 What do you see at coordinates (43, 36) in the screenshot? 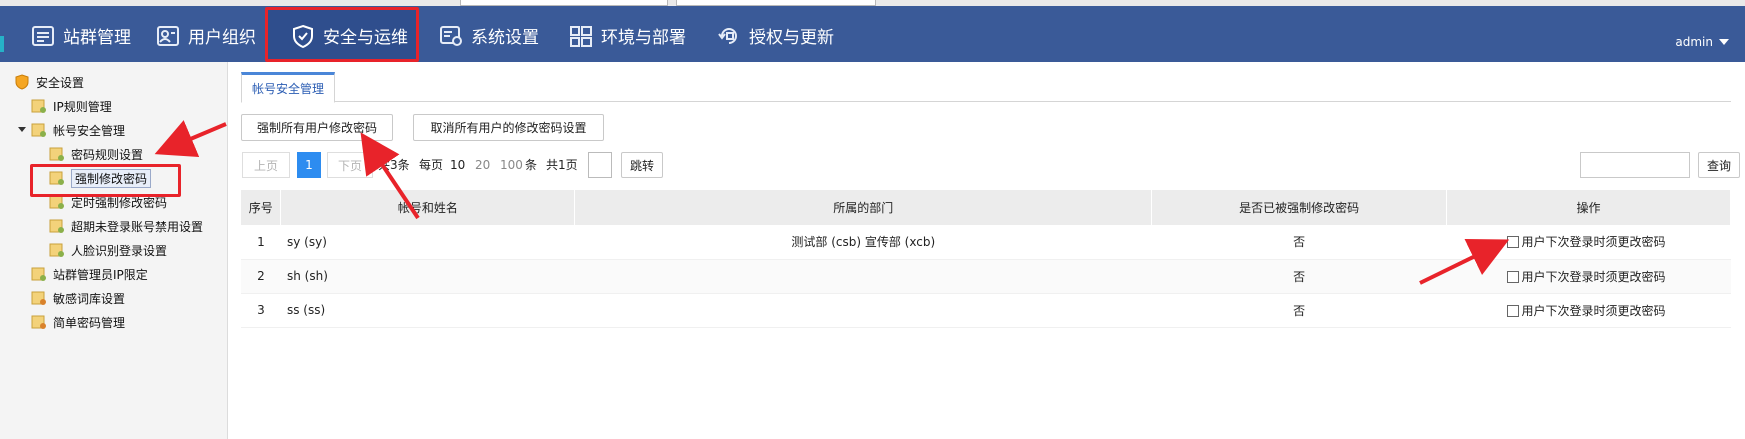
I see `site-group-icon` at bounding box center [43, 36].